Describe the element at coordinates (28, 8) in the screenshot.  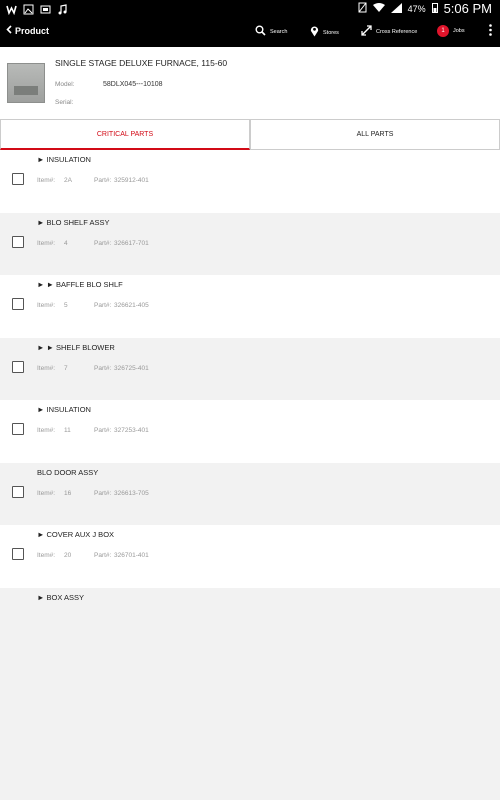
I see `image-icon` at that location.